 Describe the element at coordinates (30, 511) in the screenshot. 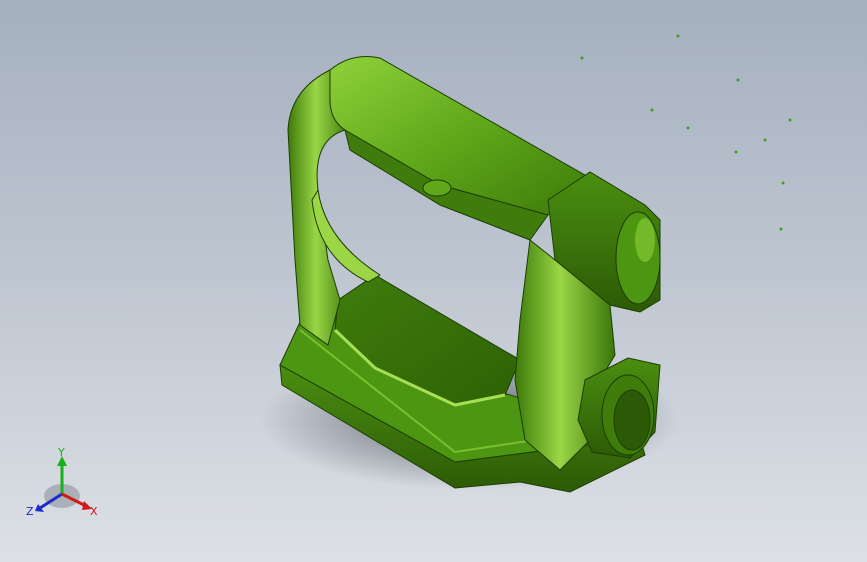

I see `z-axis-label: Z` at that location.